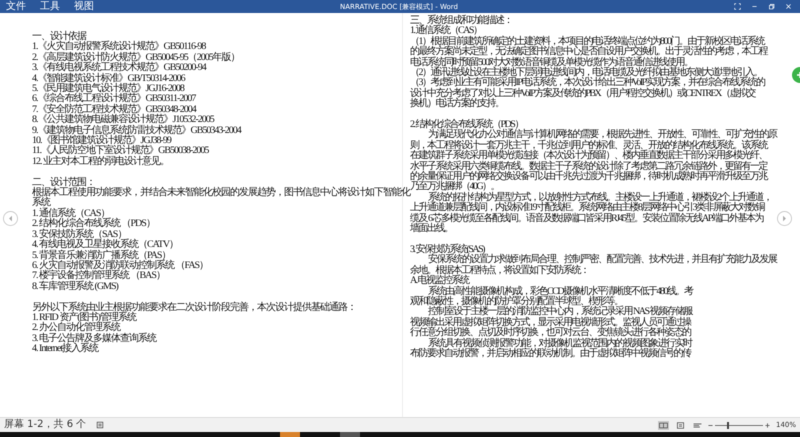 This screenshot has height=437, width=800. I want to click on text-line: 观和隐蔽性，摄像机的防护罩分别配置半球型、楔形等。, so click(516, 301).